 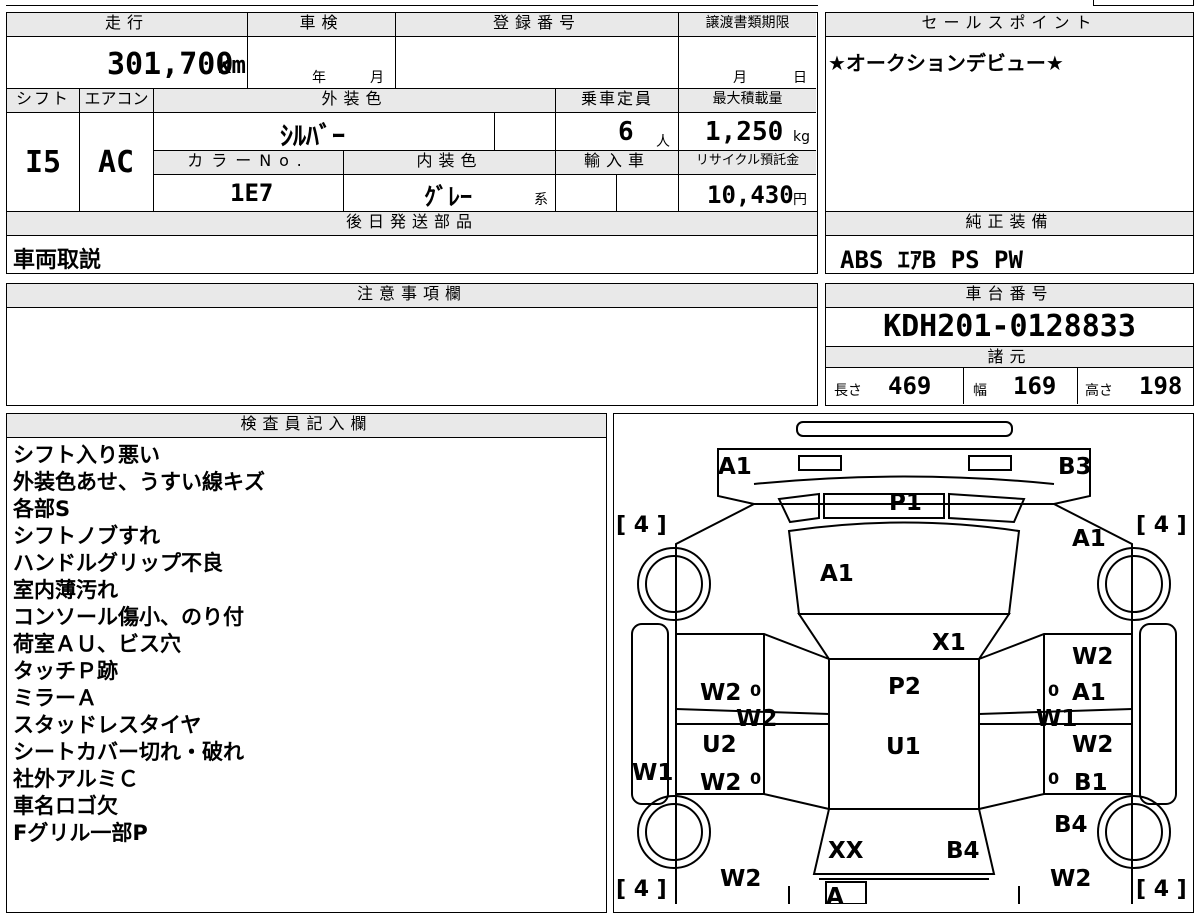 What do you see at coordinates (537, 25) in the screenshot?
I see `registration-header: 登録番号` at bounding box center [537, 25].